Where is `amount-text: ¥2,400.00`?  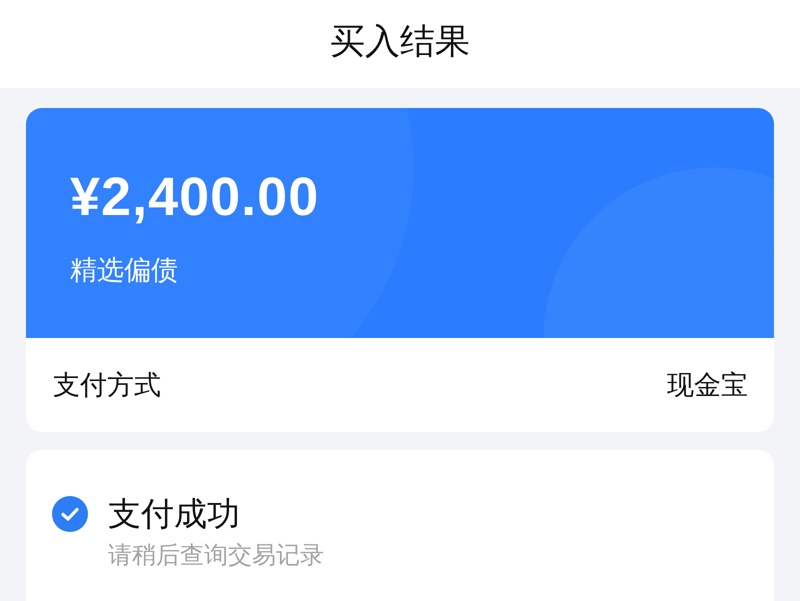 amount-text: ¥2,400.00 is located at coordinates (195, 197).